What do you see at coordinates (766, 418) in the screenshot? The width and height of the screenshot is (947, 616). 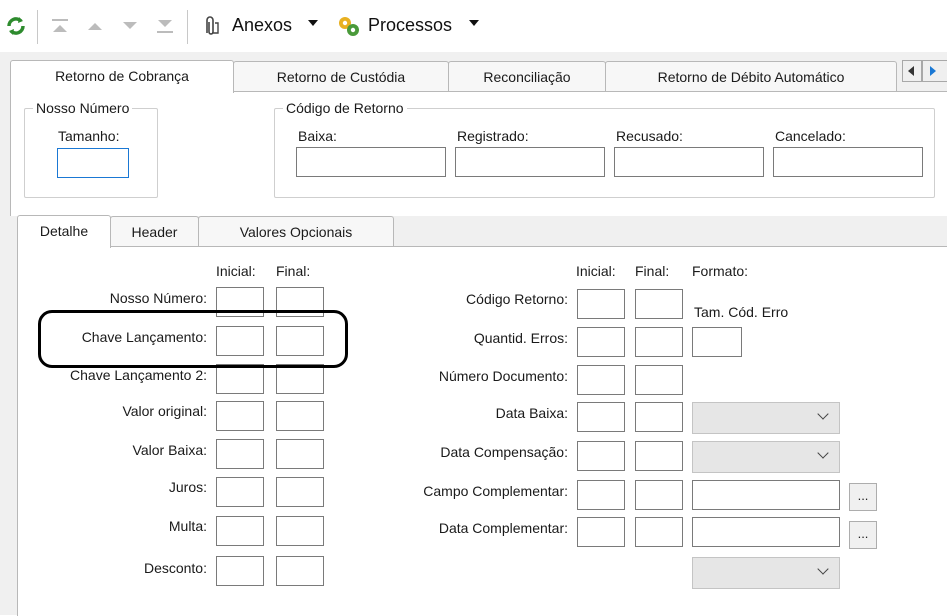 I see `data-baixa-formato-select` at bounding box center [766, 418].